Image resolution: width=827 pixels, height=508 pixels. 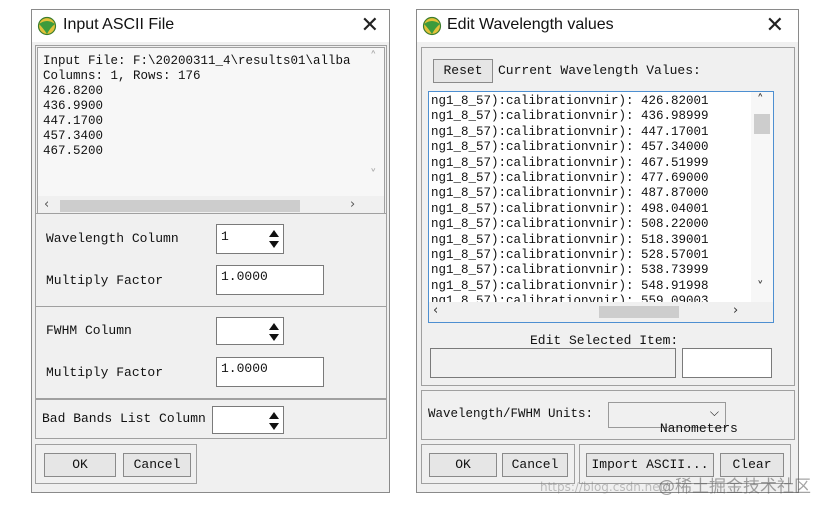 I want to click on title-bar: Edit Wavelength values ✕, so click(x=607, y=26).